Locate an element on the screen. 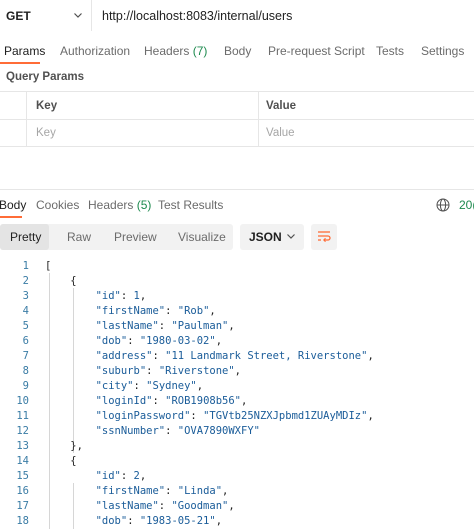 The width and height of the screenshot is (474, 529). code-line: 15 "id": 2, is located at coordinates (237, 476).